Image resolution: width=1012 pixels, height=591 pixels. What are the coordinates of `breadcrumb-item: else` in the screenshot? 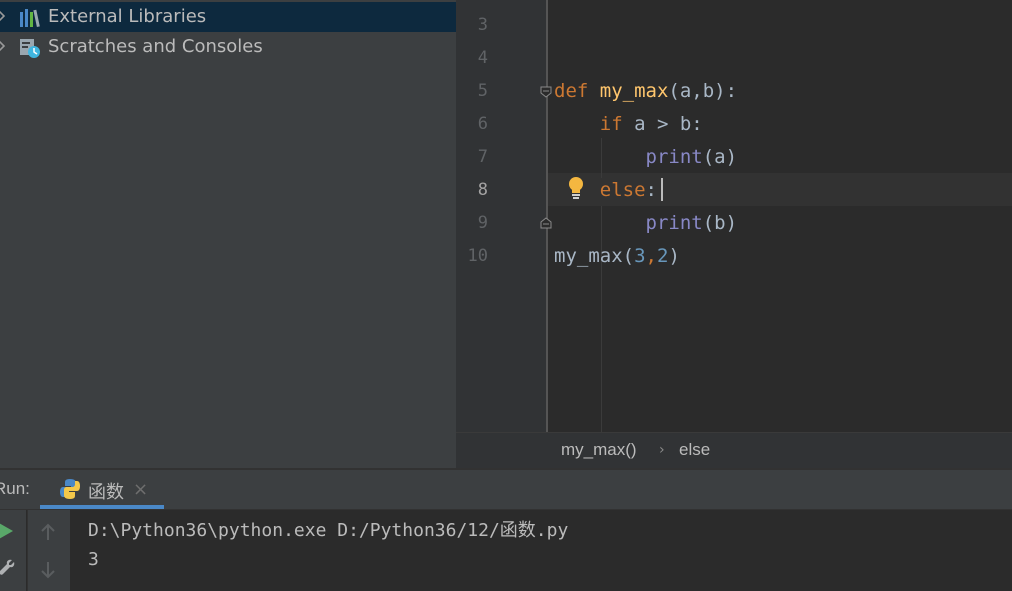 It's located at (694, 450).